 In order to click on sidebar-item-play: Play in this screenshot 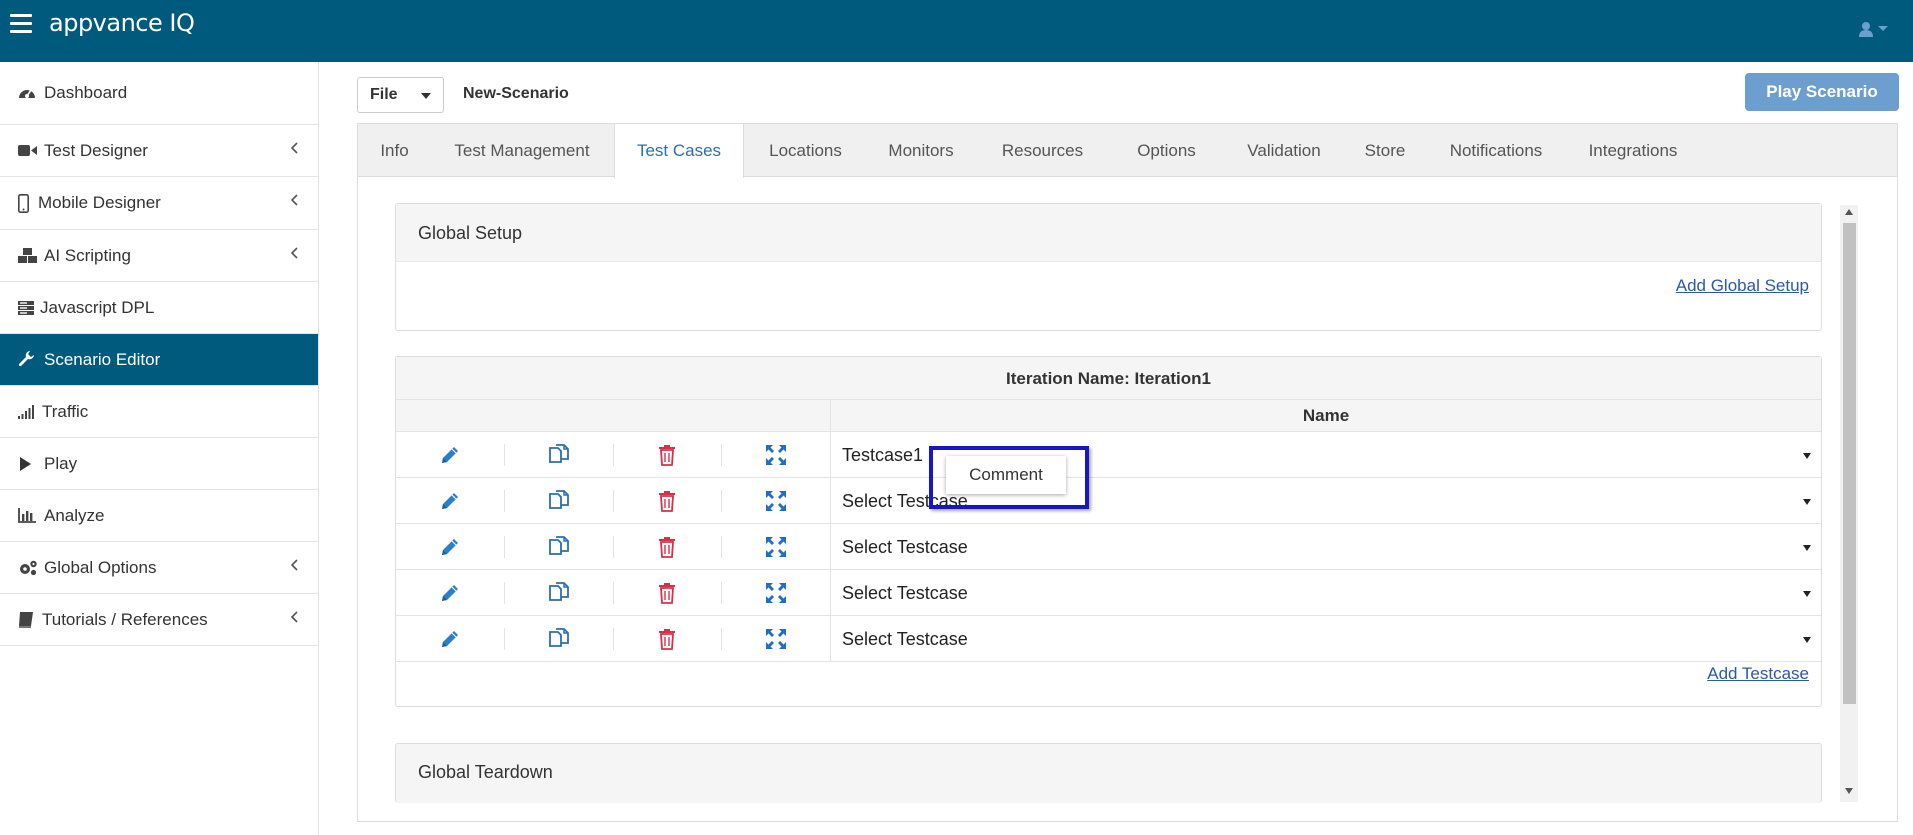, I will do `click(159, 464)`.